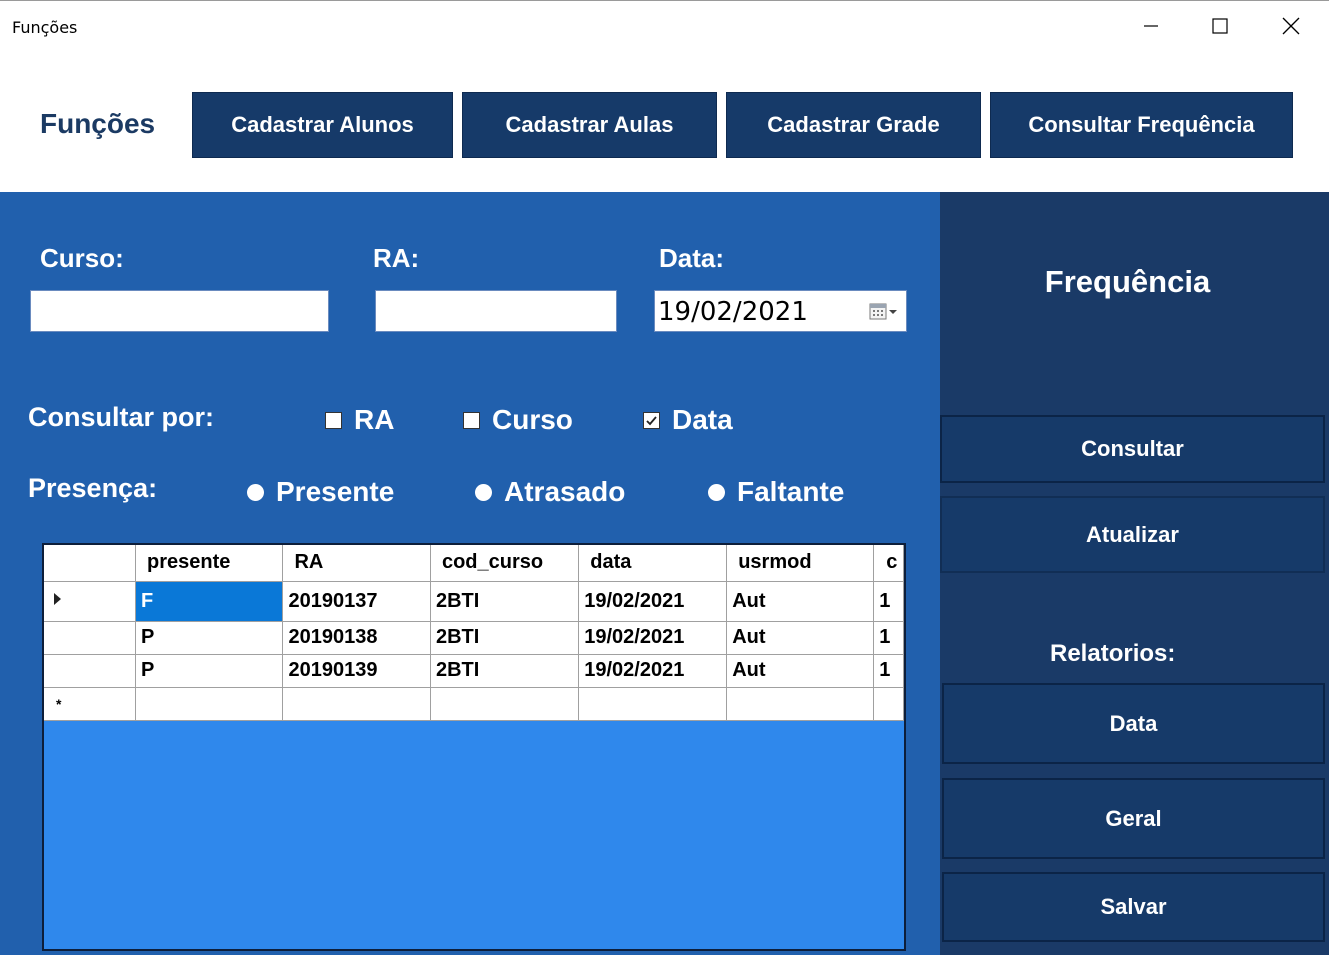 Image resolution: width=1329 pixels, height=955 pixels. I want to click on table-cell: F, so click(209, 601).